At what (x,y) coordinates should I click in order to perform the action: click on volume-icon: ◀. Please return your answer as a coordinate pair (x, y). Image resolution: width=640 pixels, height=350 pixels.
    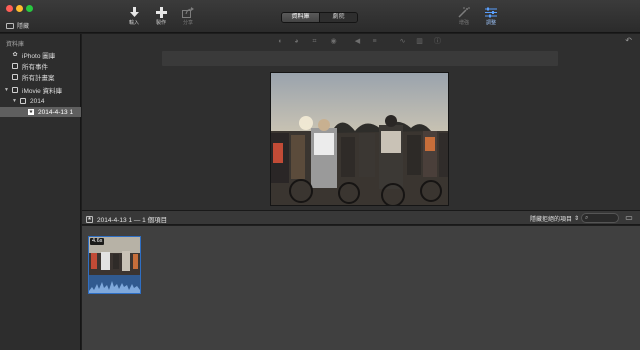
    Looking at the image, I should click on (357, 41).